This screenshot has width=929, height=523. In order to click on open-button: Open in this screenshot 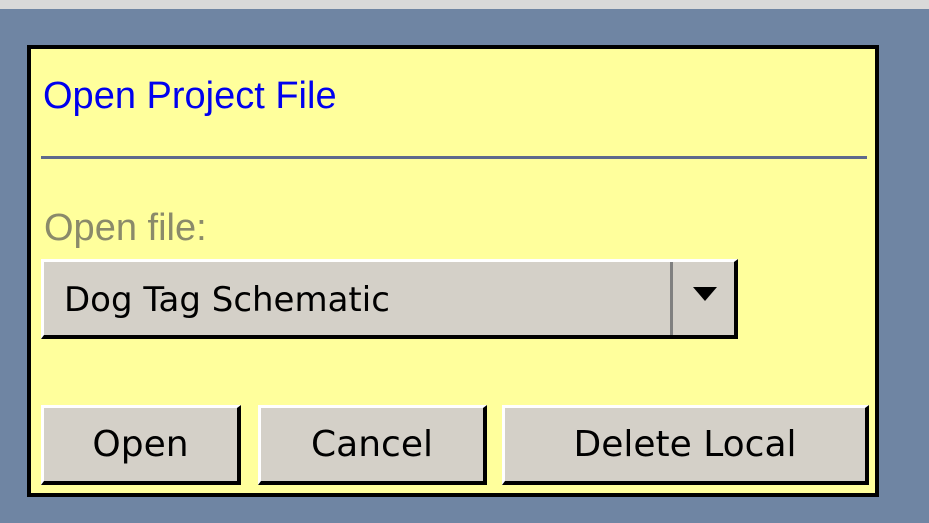, I will do `click(141, 445)`.